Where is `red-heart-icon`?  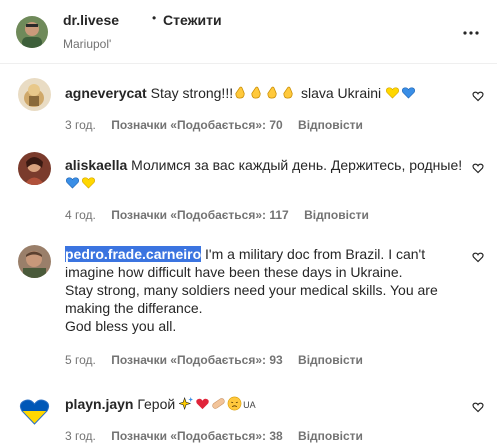 red-heart-icon is located at coordinates (202, 404).